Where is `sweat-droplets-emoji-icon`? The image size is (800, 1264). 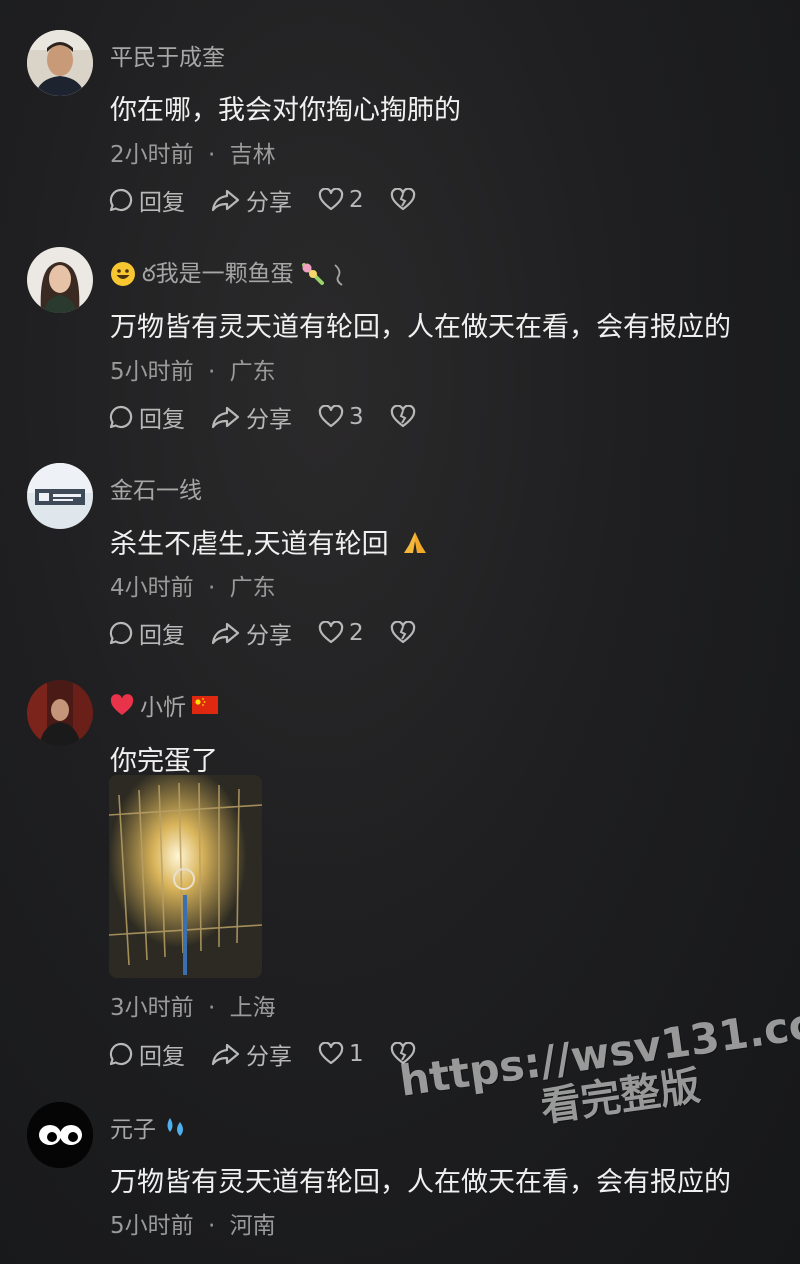
sweat-droplets-emoji-icon is located at coordinates (175, 1127).